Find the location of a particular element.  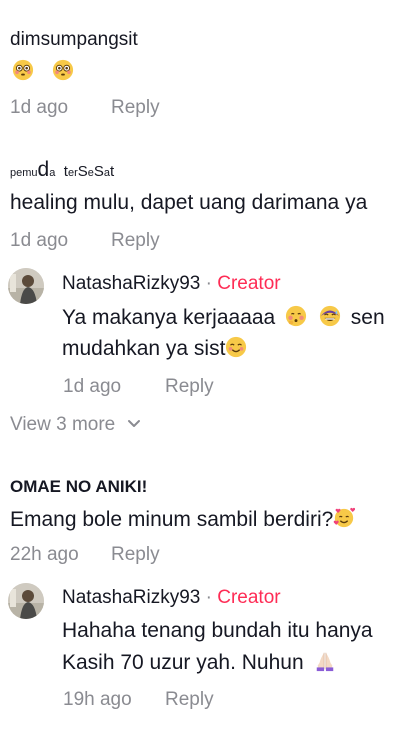

reply-text-line: Ya makanya kerjaaaaa sen is located at coordinates (223, 317).